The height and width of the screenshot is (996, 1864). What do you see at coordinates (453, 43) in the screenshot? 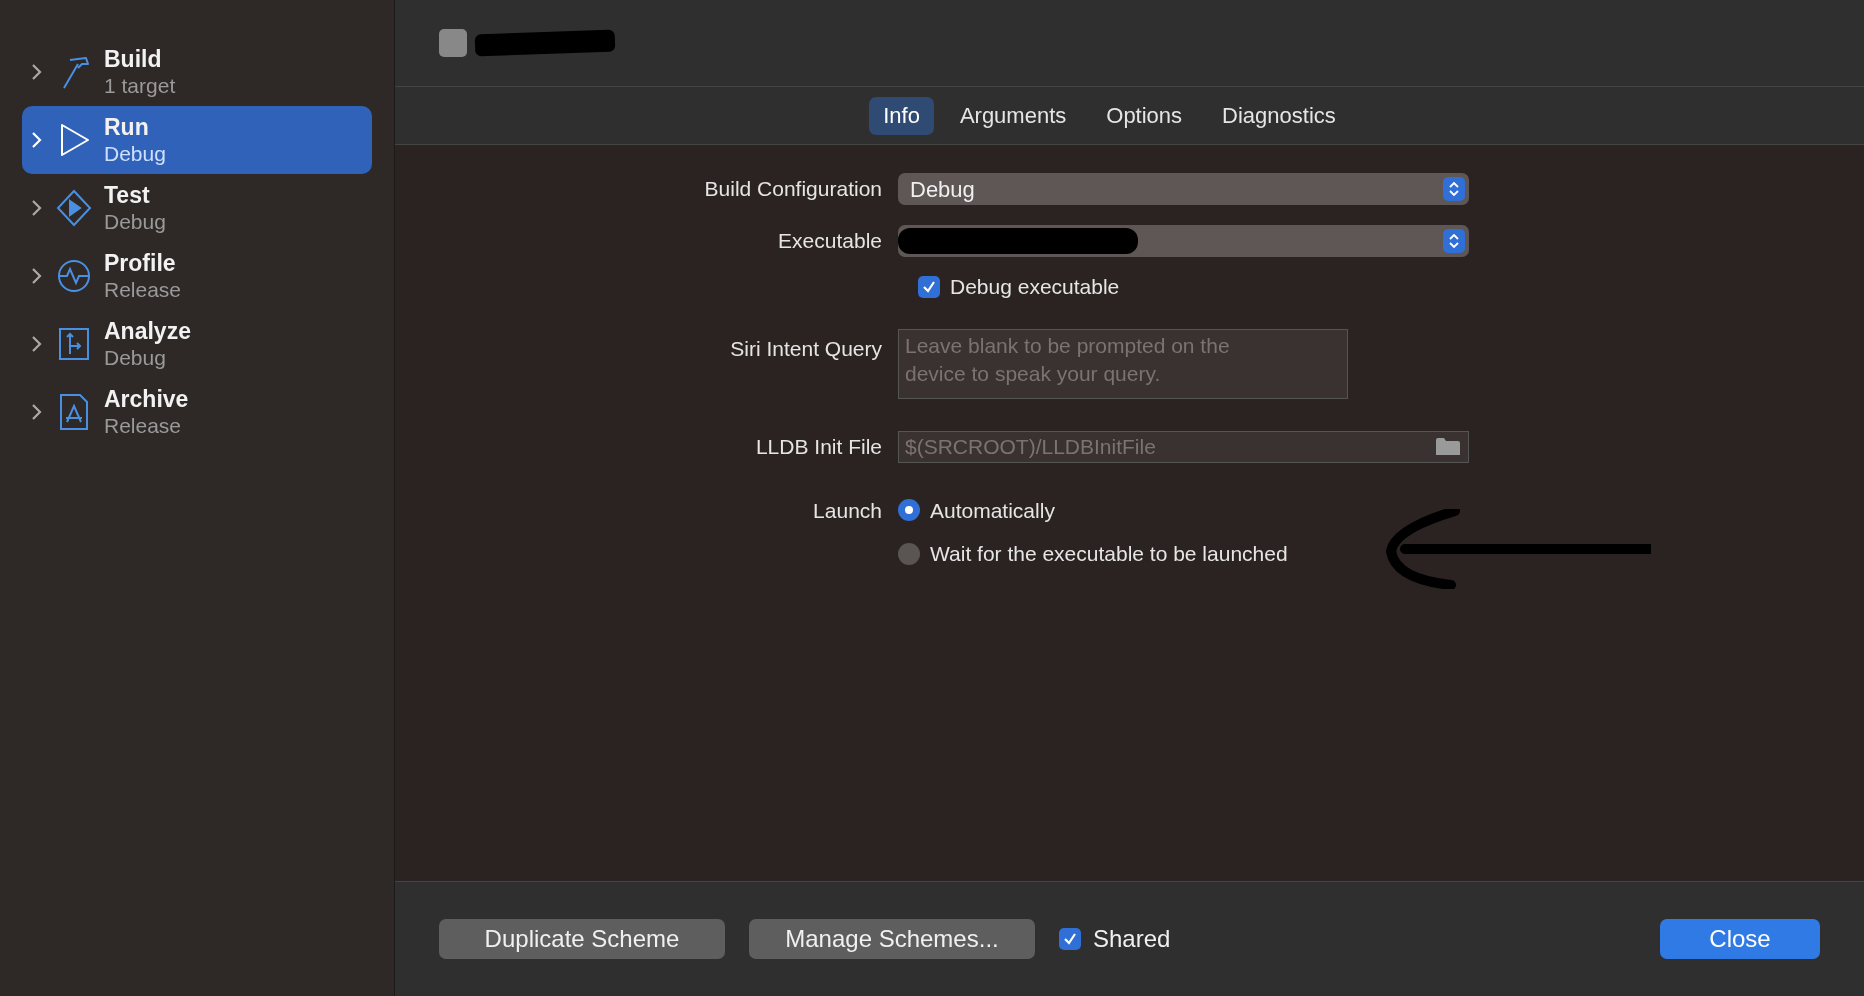
I see `app-icon` at bounding box center [453, 43].